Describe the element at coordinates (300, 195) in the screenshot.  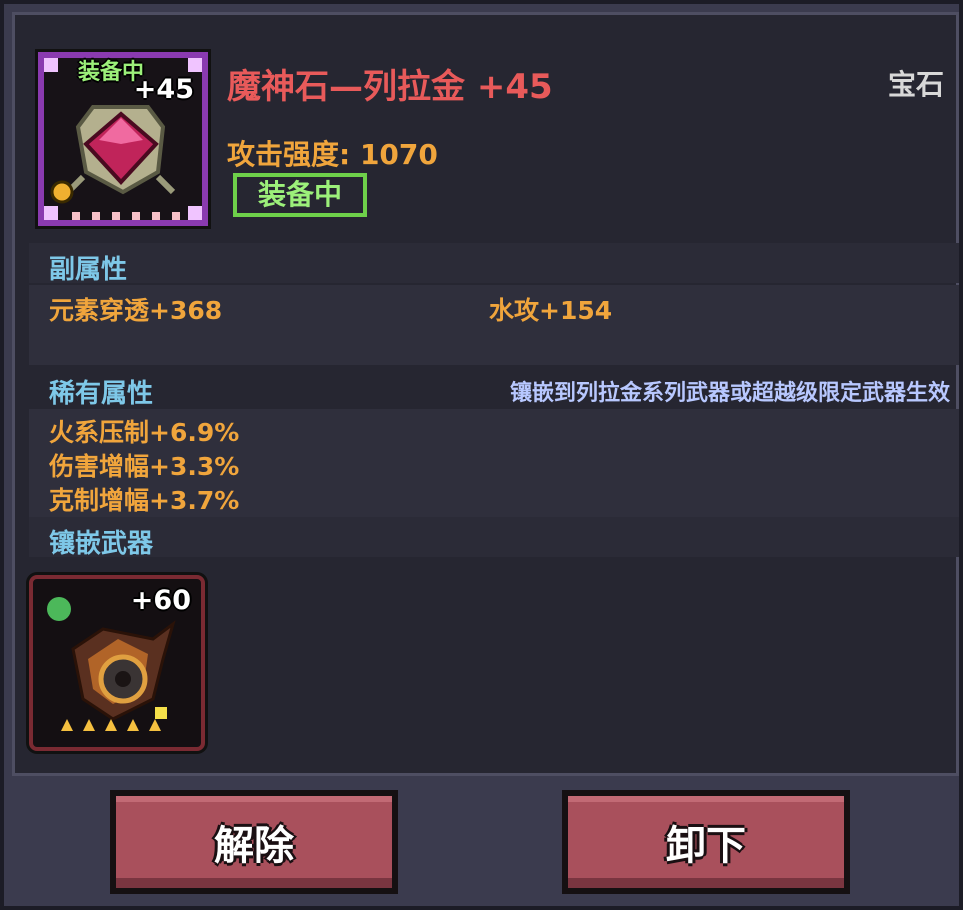
I see `equipped-badge: 装备中` at that location.